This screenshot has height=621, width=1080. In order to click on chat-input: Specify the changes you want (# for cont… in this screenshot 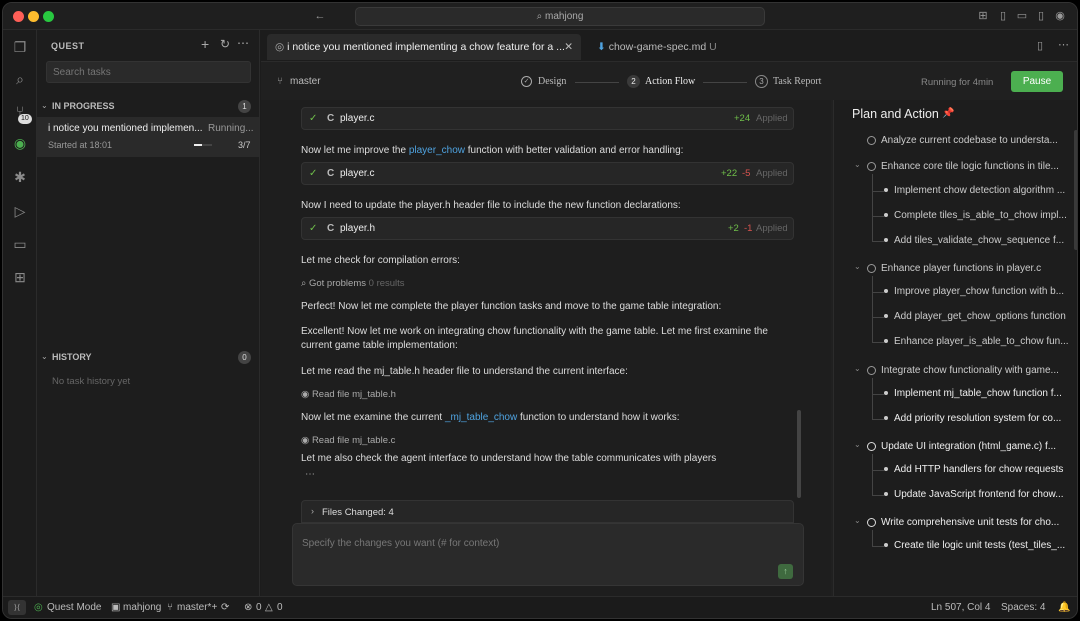, I will do `click(548, 554)`.